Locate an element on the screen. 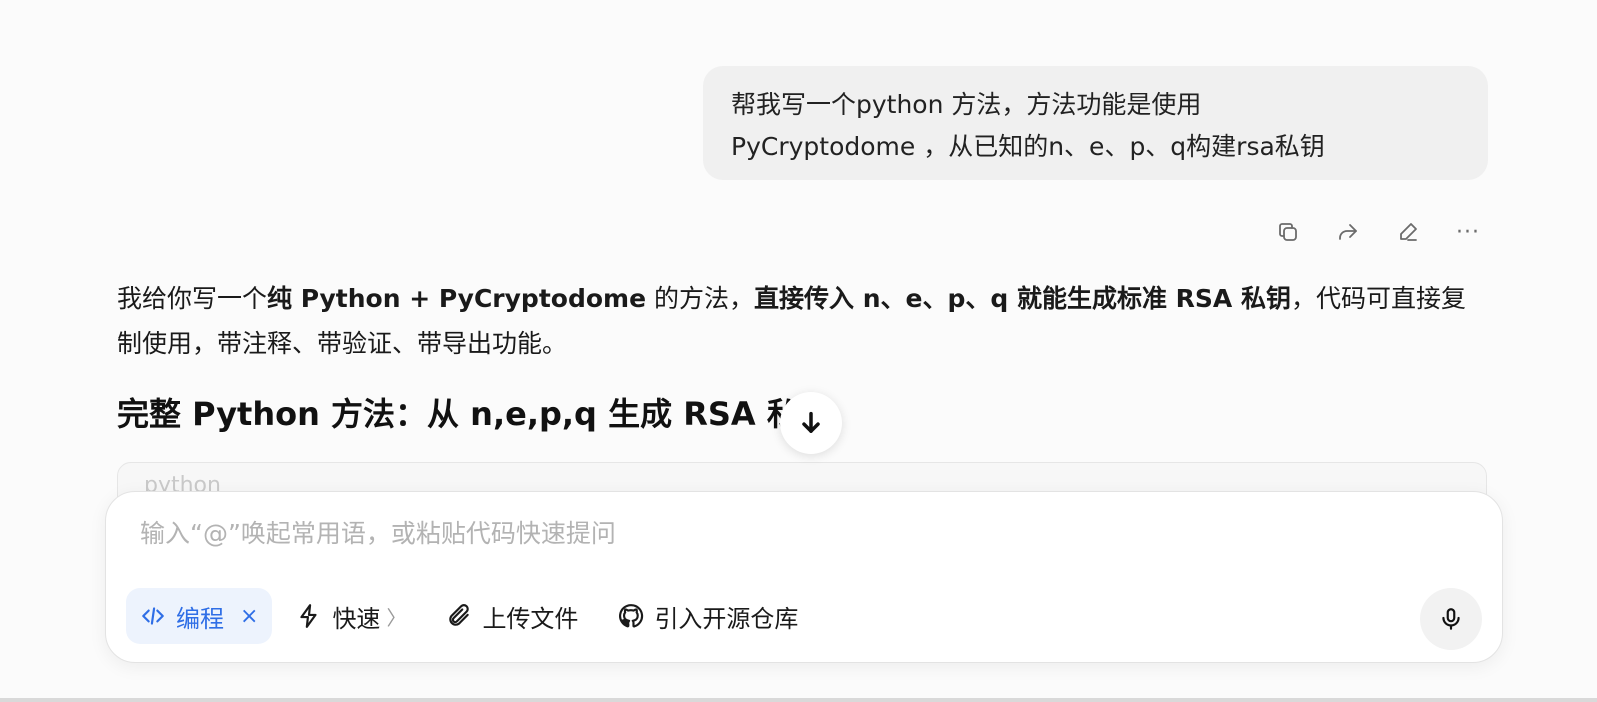 This screenshot has width=1597, height=702. upload-file-button: 上传文件 is located at coordinates (512, 616).